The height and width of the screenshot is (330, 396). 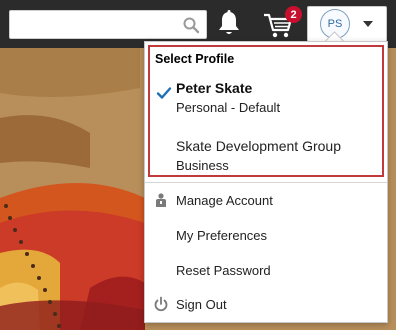 I want to click on bell-icon, so click(x=229, y=23).